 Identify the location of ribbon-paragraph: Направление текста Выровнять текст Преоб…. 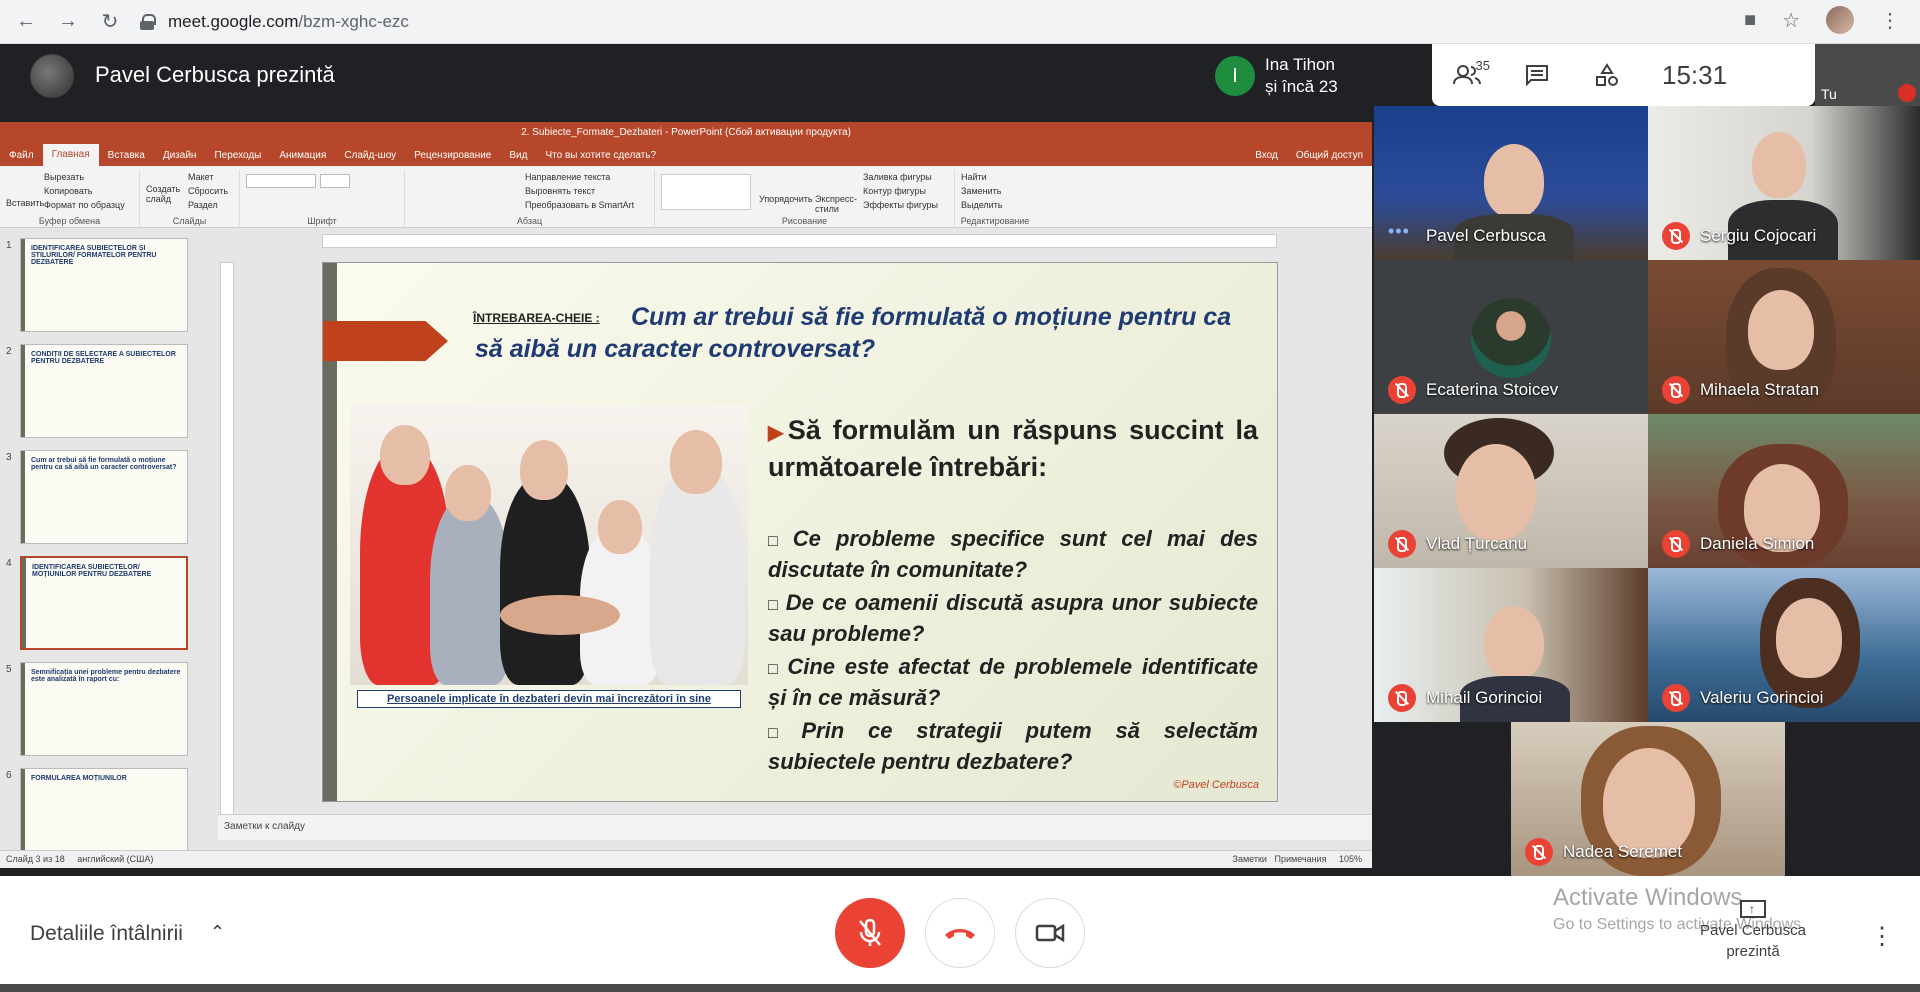
(530, 199).